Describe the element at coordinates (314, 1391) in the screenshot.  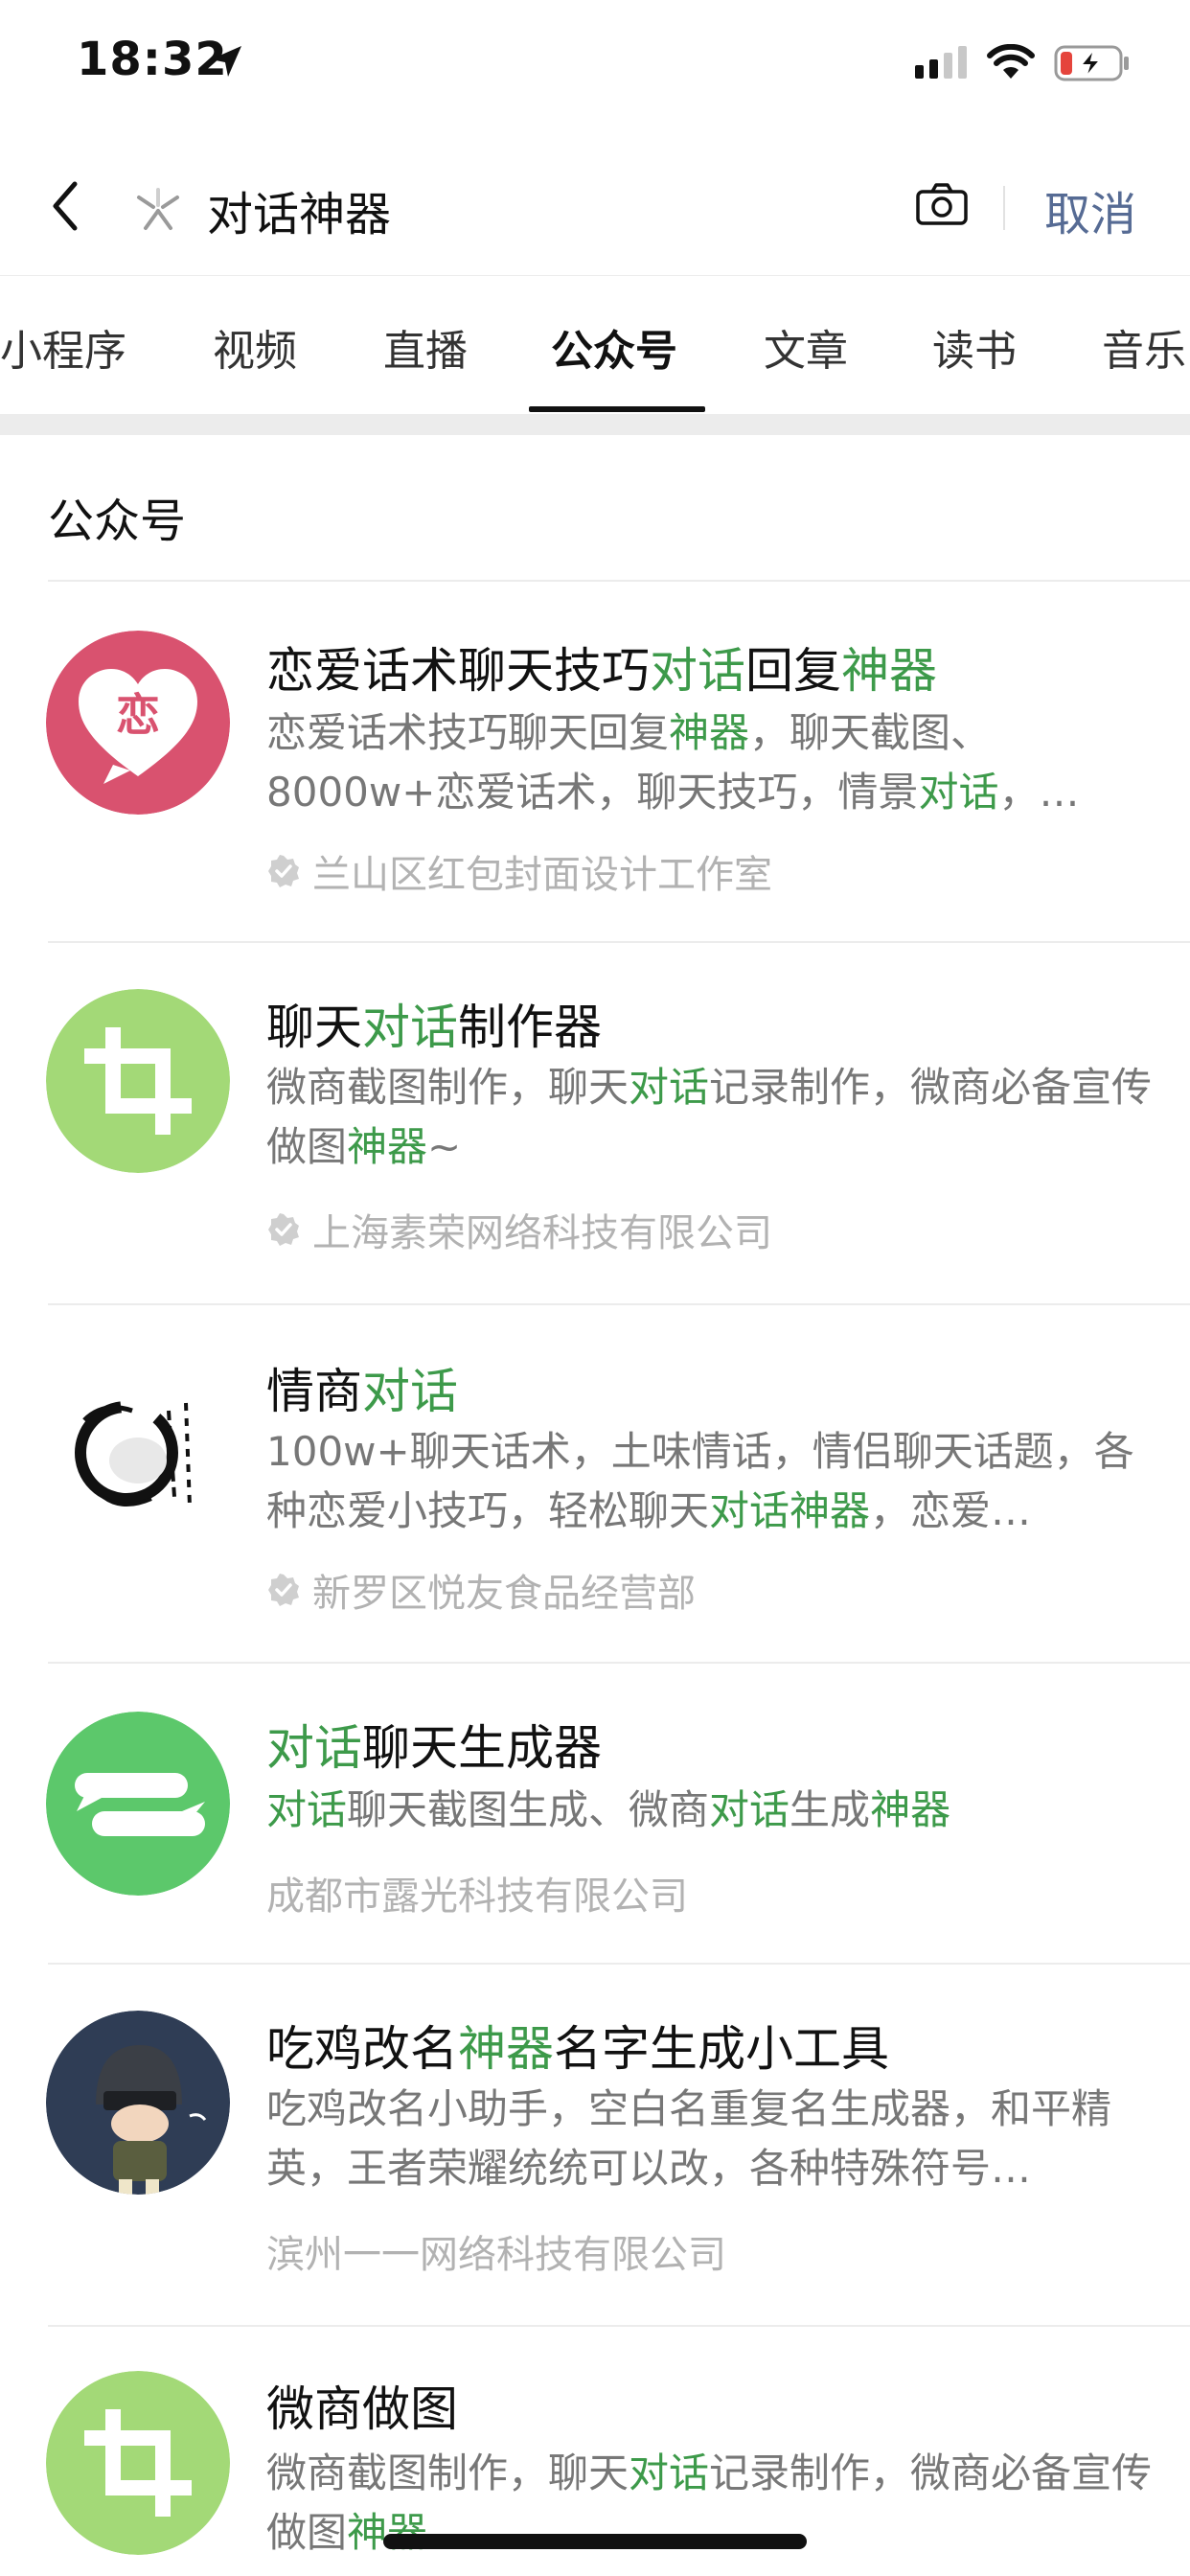
I see `text-segment: 情商` at that location.